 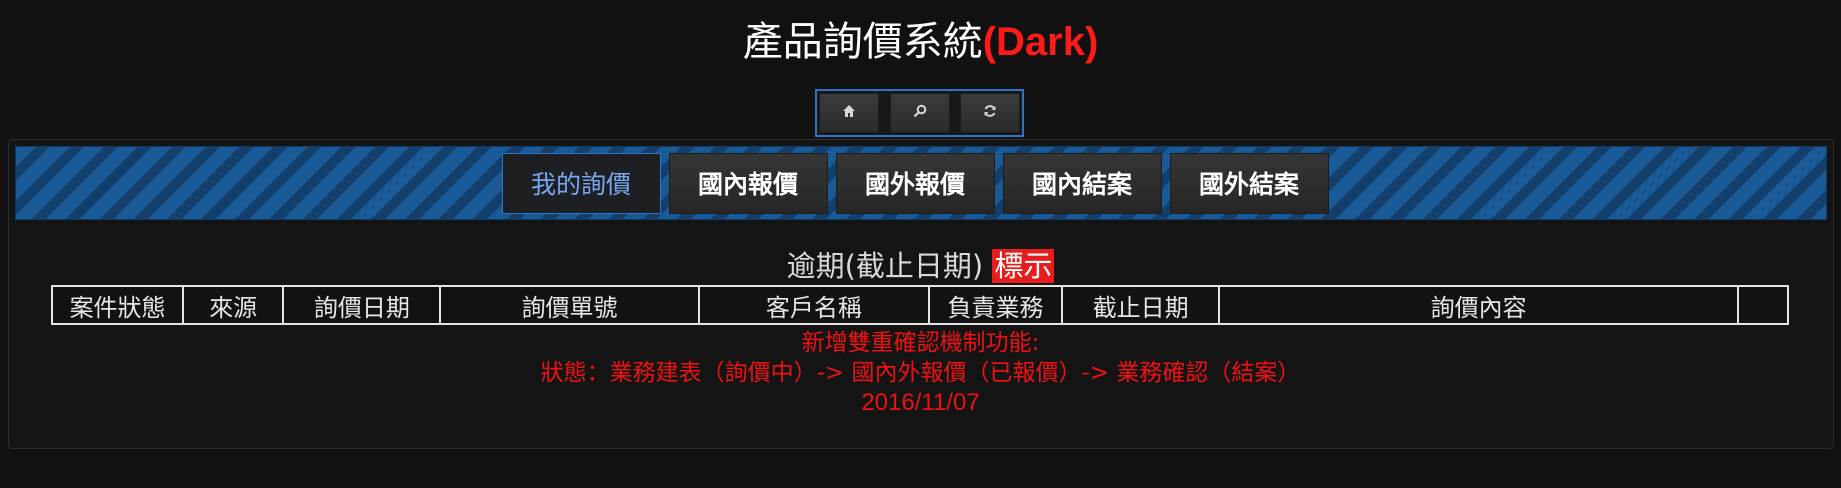 What do you see at coordinates (885, 266) in the screenshot?
I see `overdue-legend-text: 逾期(截止日期)` at bounding box center [885, 266].